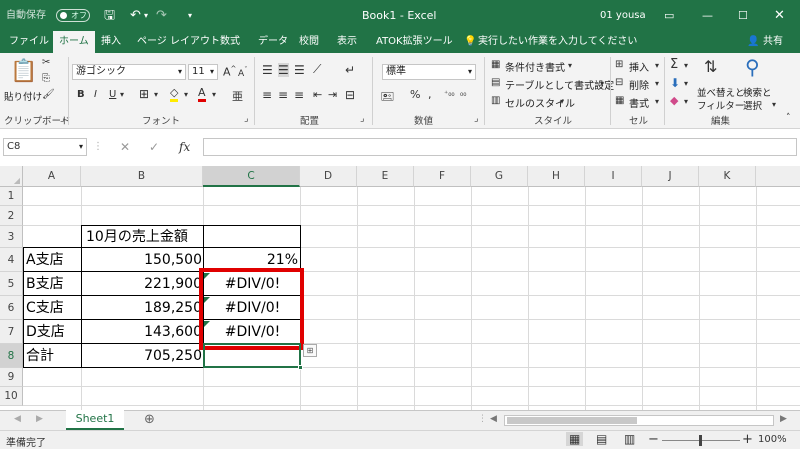 The image size is (800, 449). Describe the element at coordinates (773, 42) in the screenshot. I see `share-button: 共有` at that location.